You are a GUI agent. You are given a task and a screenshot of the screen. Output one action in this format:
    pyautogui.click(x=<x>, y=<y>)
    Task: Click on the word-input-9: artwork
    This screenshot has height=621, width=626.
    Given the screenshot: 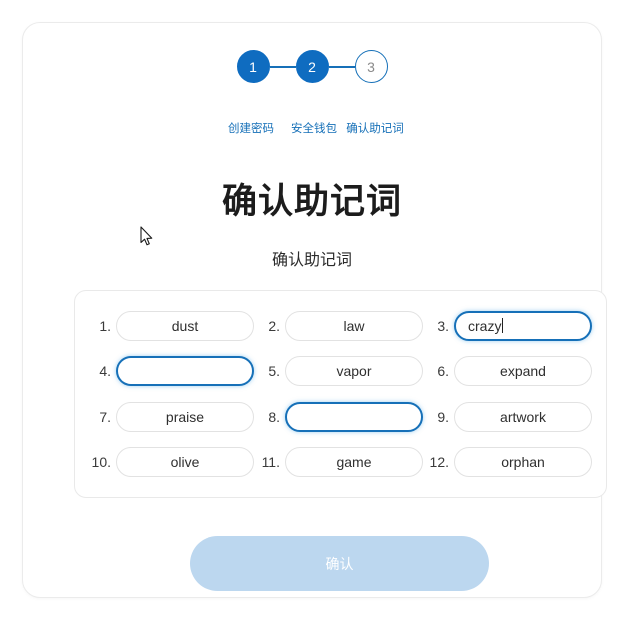 What is the action you would take?
    pyautogui.click(x=523, y=416)
    